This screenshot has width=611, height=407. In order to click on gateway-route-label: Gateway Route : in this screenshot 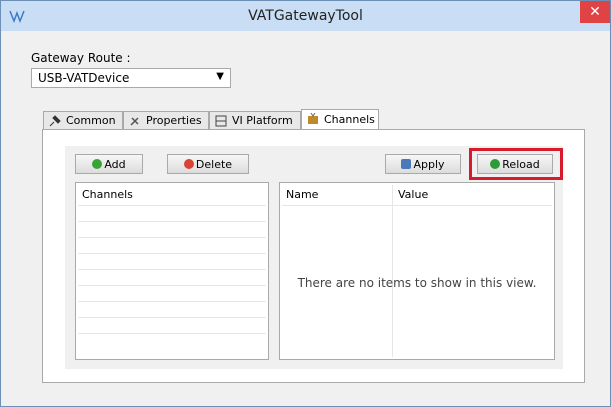, I will do `click(81, 58)`.